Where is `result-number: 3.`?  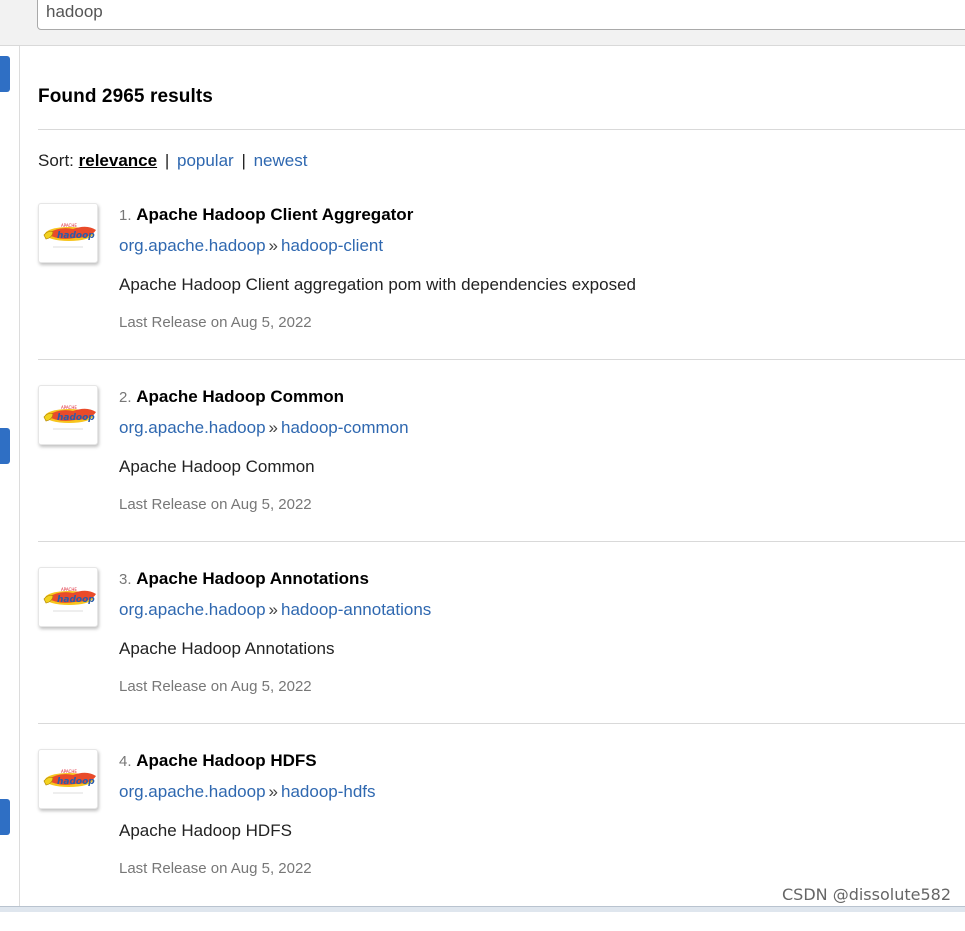
result-number: 3. is located at coordinates (125, 579).